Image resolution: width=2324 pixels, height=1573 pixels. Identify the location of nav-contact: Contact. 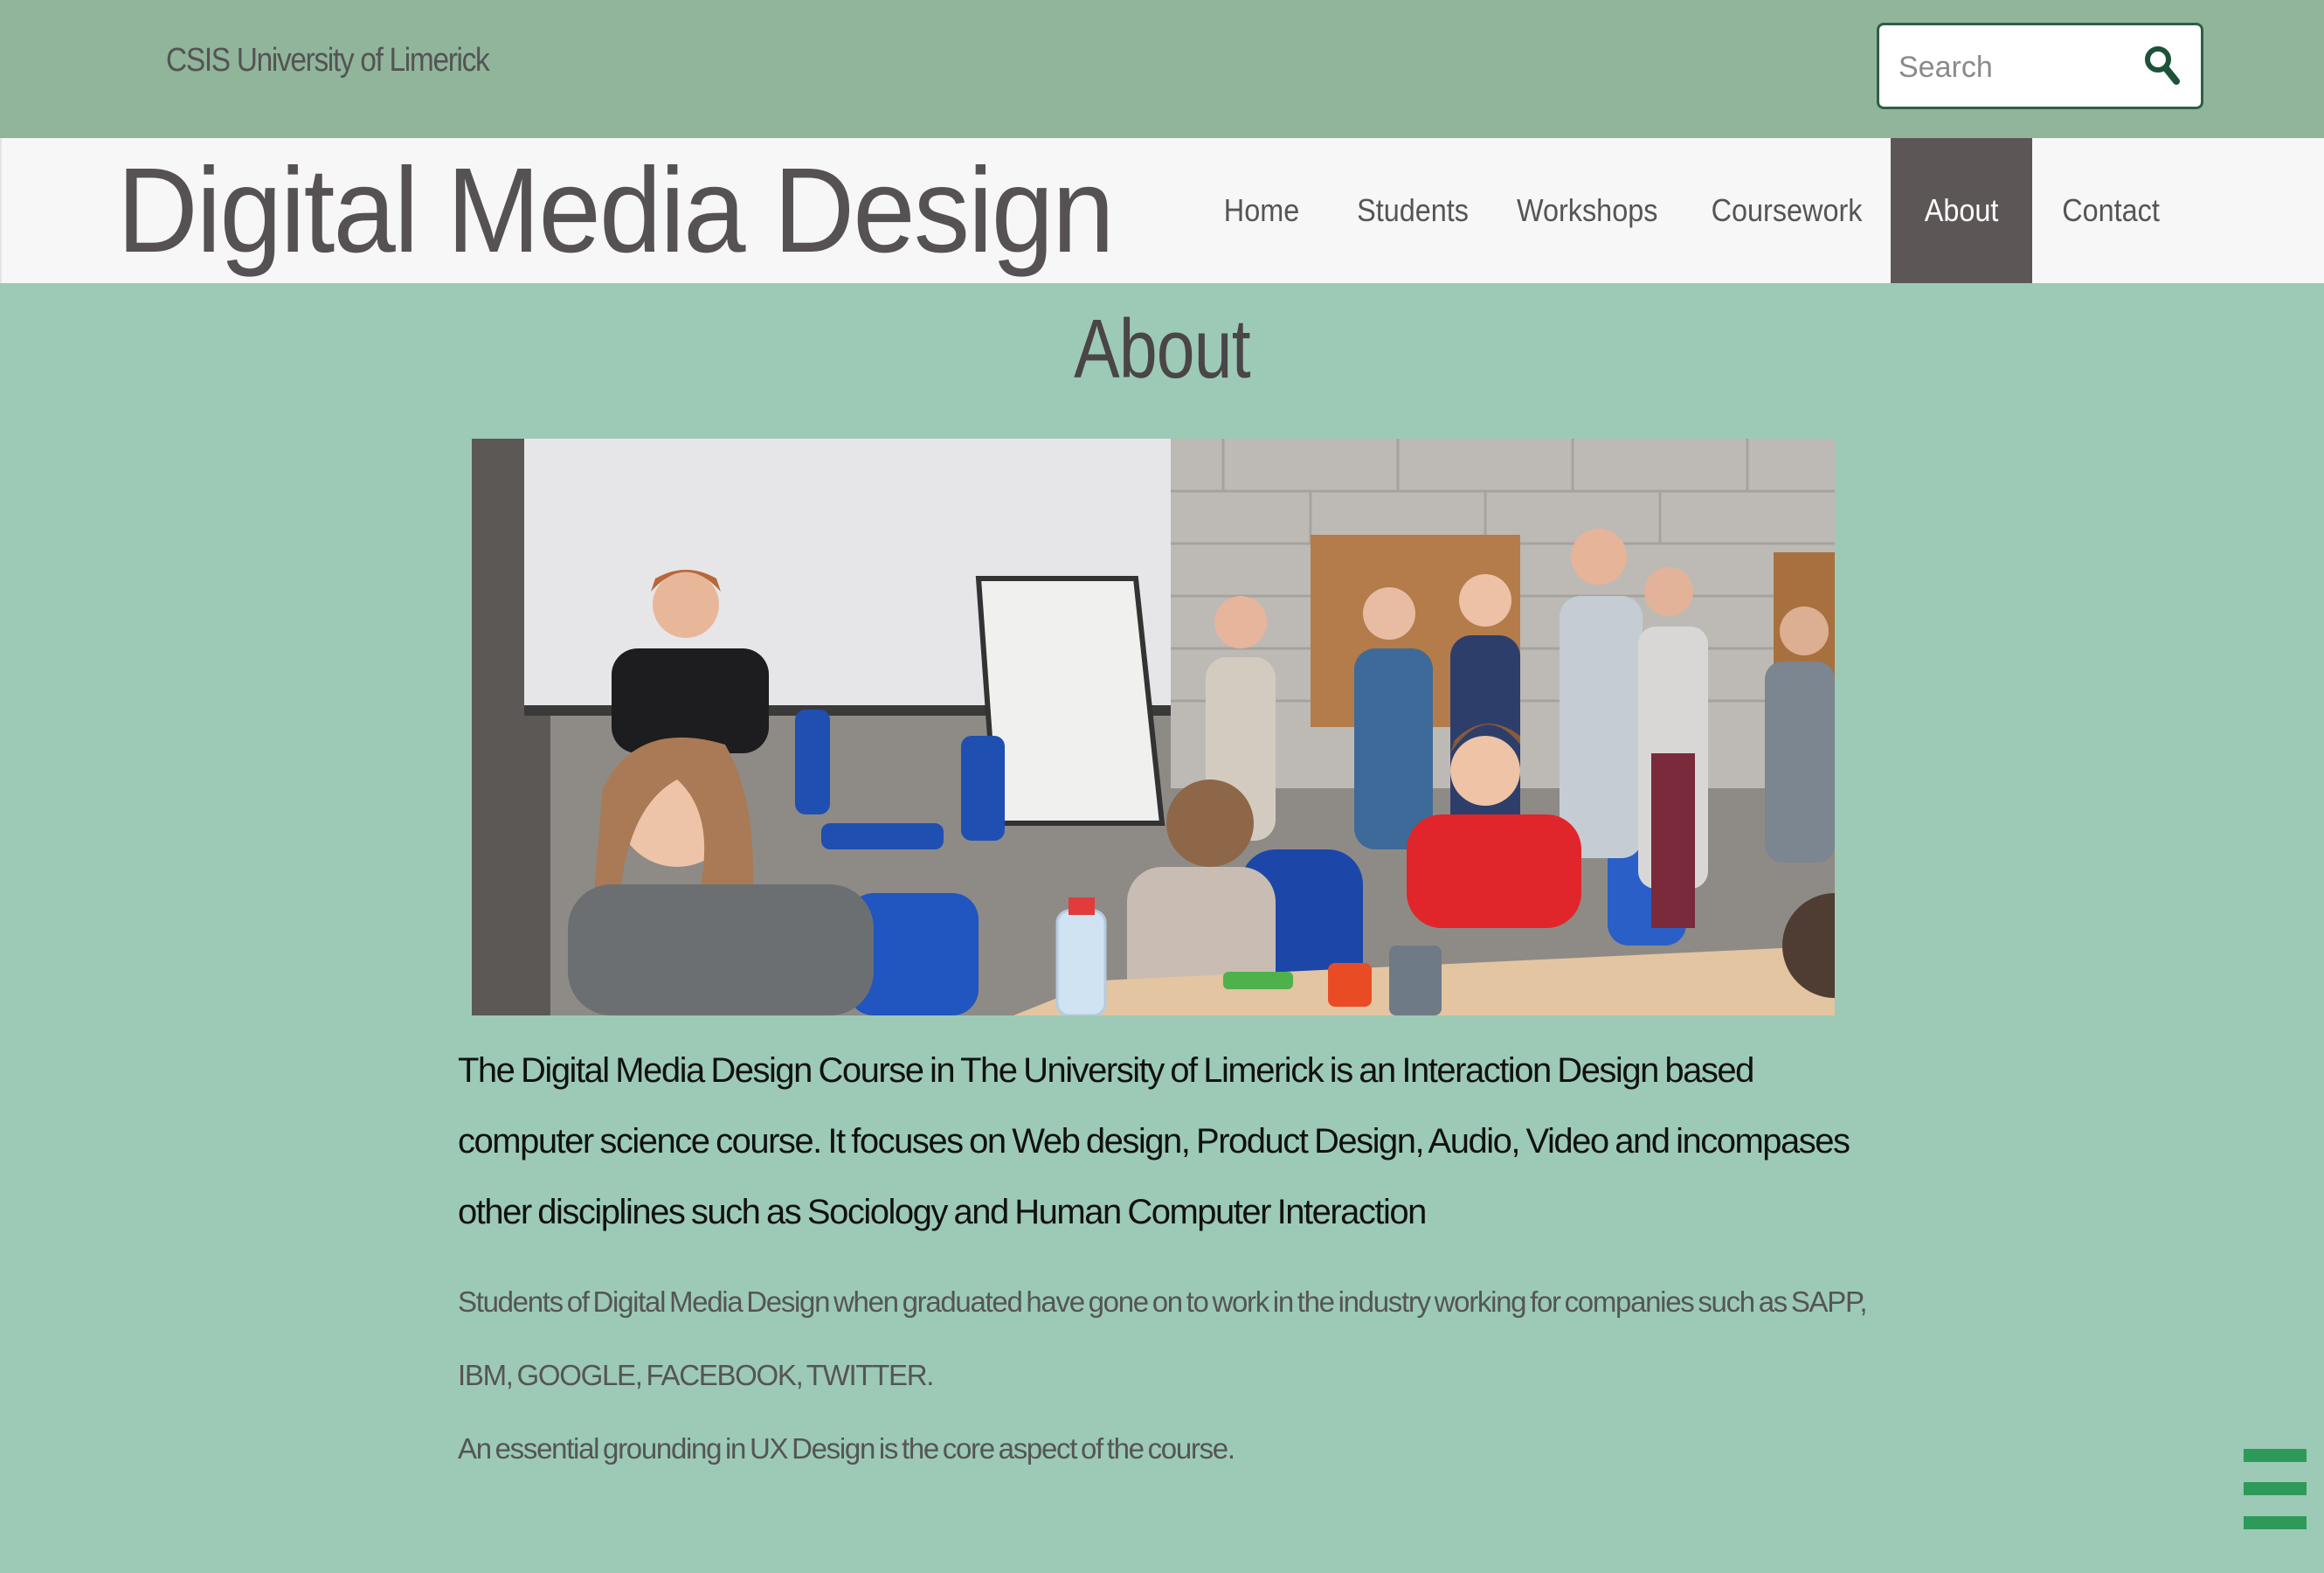
(2111, 210).